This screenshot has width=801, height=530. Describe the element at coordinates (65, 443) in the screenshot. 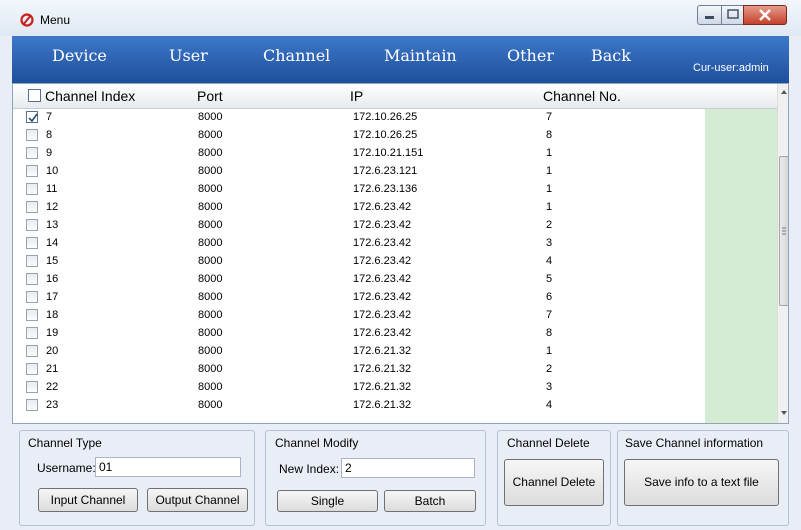

I see `channel-type-title: Channel Type` at that location.